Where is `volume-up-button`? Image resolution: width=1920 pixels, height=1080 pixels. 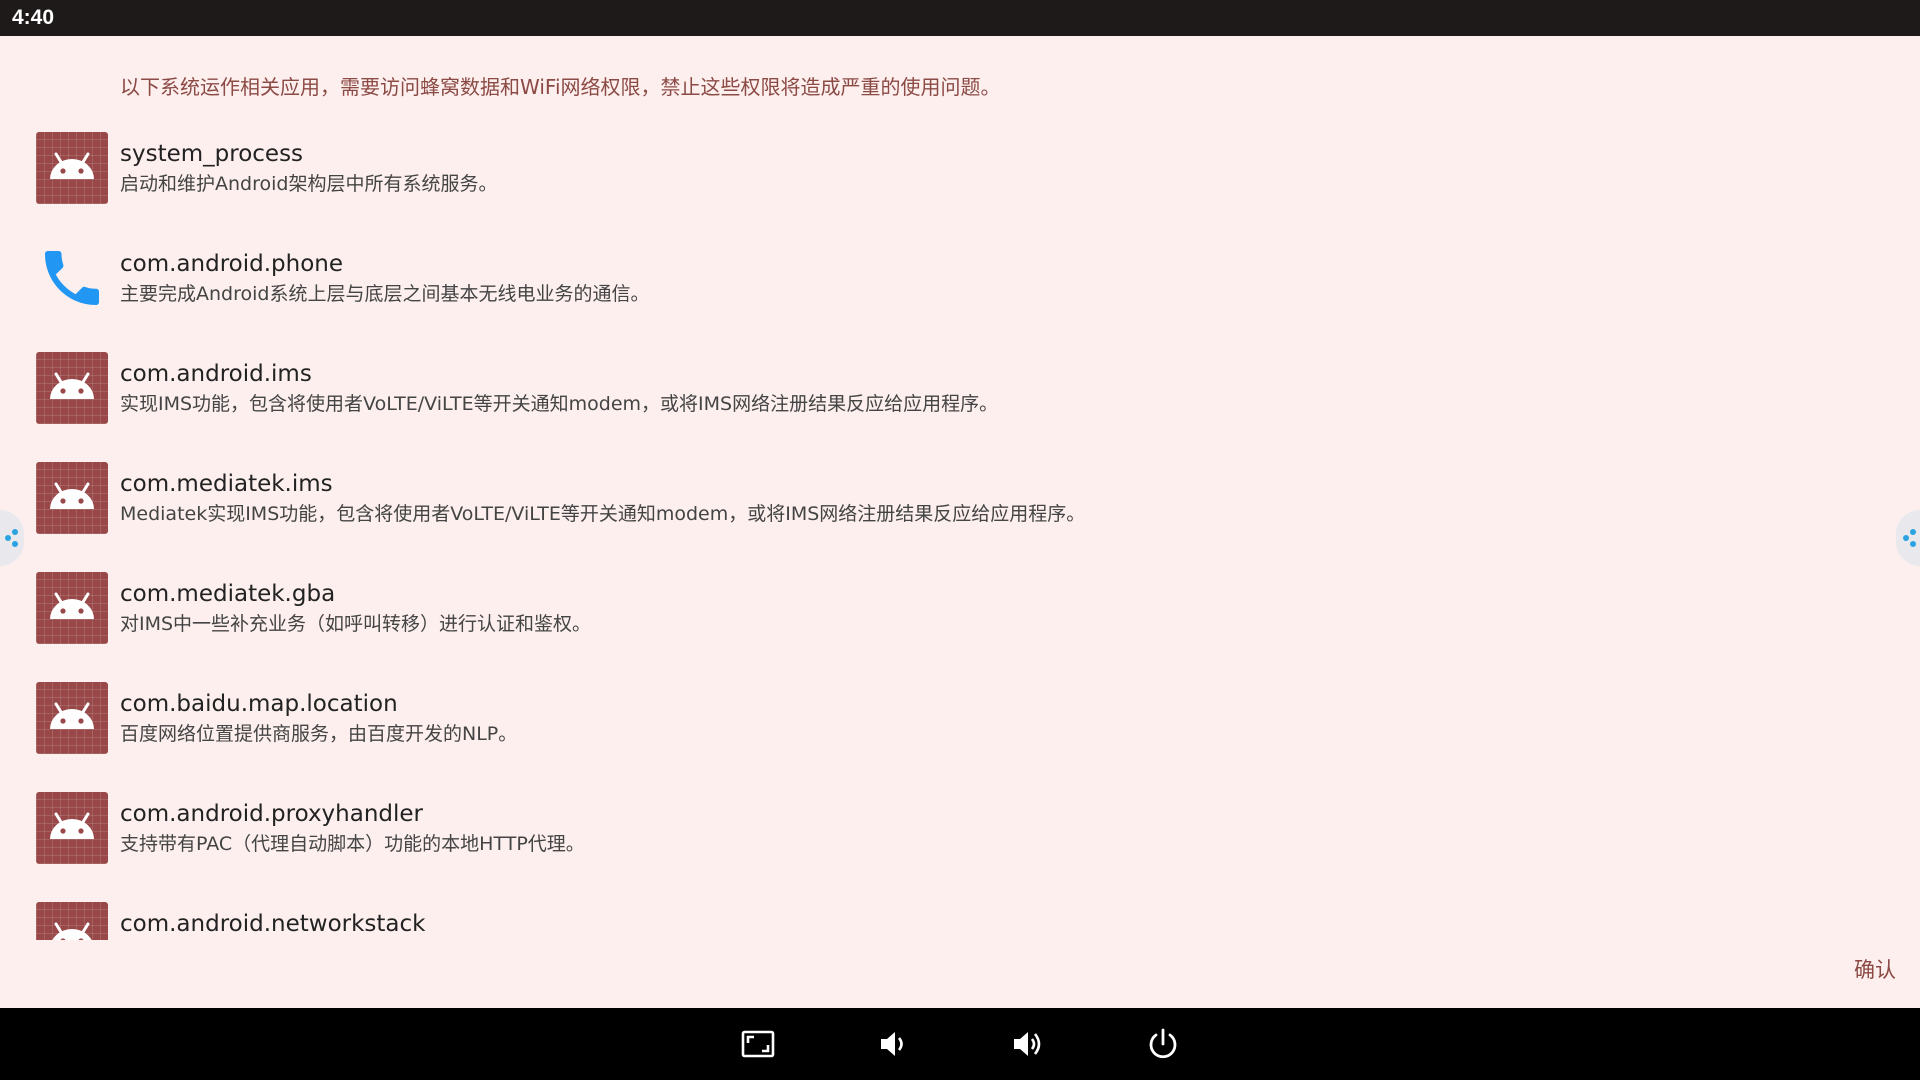
volume-up-button is located at coordinates (1028, 1044).